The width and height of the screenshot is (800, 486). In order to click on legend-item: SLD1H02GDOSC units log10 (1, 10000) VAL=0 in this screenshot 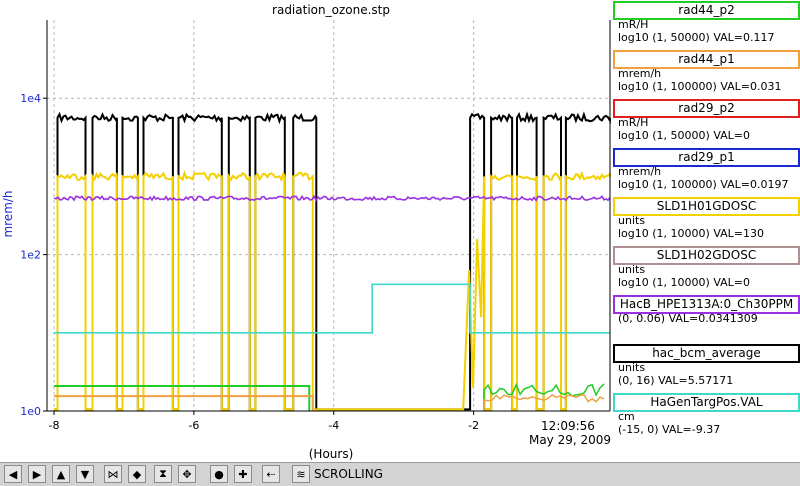, I will do `click(705, 269)`.